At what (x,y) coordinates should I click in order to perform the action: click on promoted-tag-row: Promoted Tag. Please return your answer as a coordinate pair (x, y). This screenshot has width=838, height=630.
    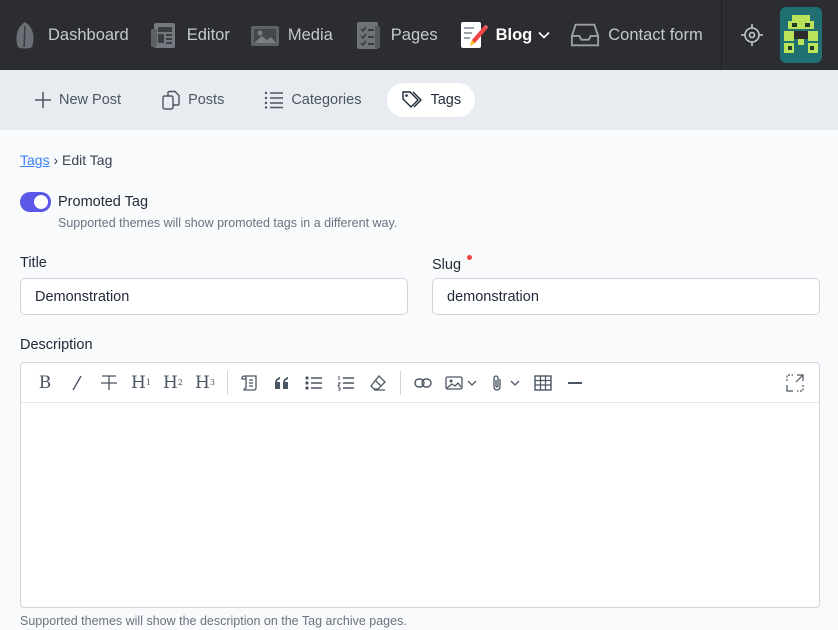
    Looking at the image, I should click on (84, 202).